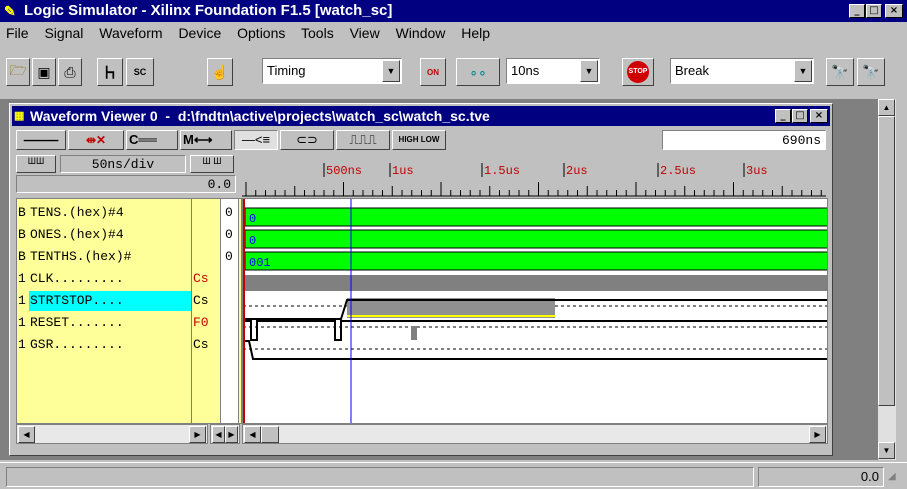 This screenshot has height=489, width=907. Describe the element at coordinates (252, 434) in the screenshot. I see `wave-scroll-left-icon: ◀` at that location.